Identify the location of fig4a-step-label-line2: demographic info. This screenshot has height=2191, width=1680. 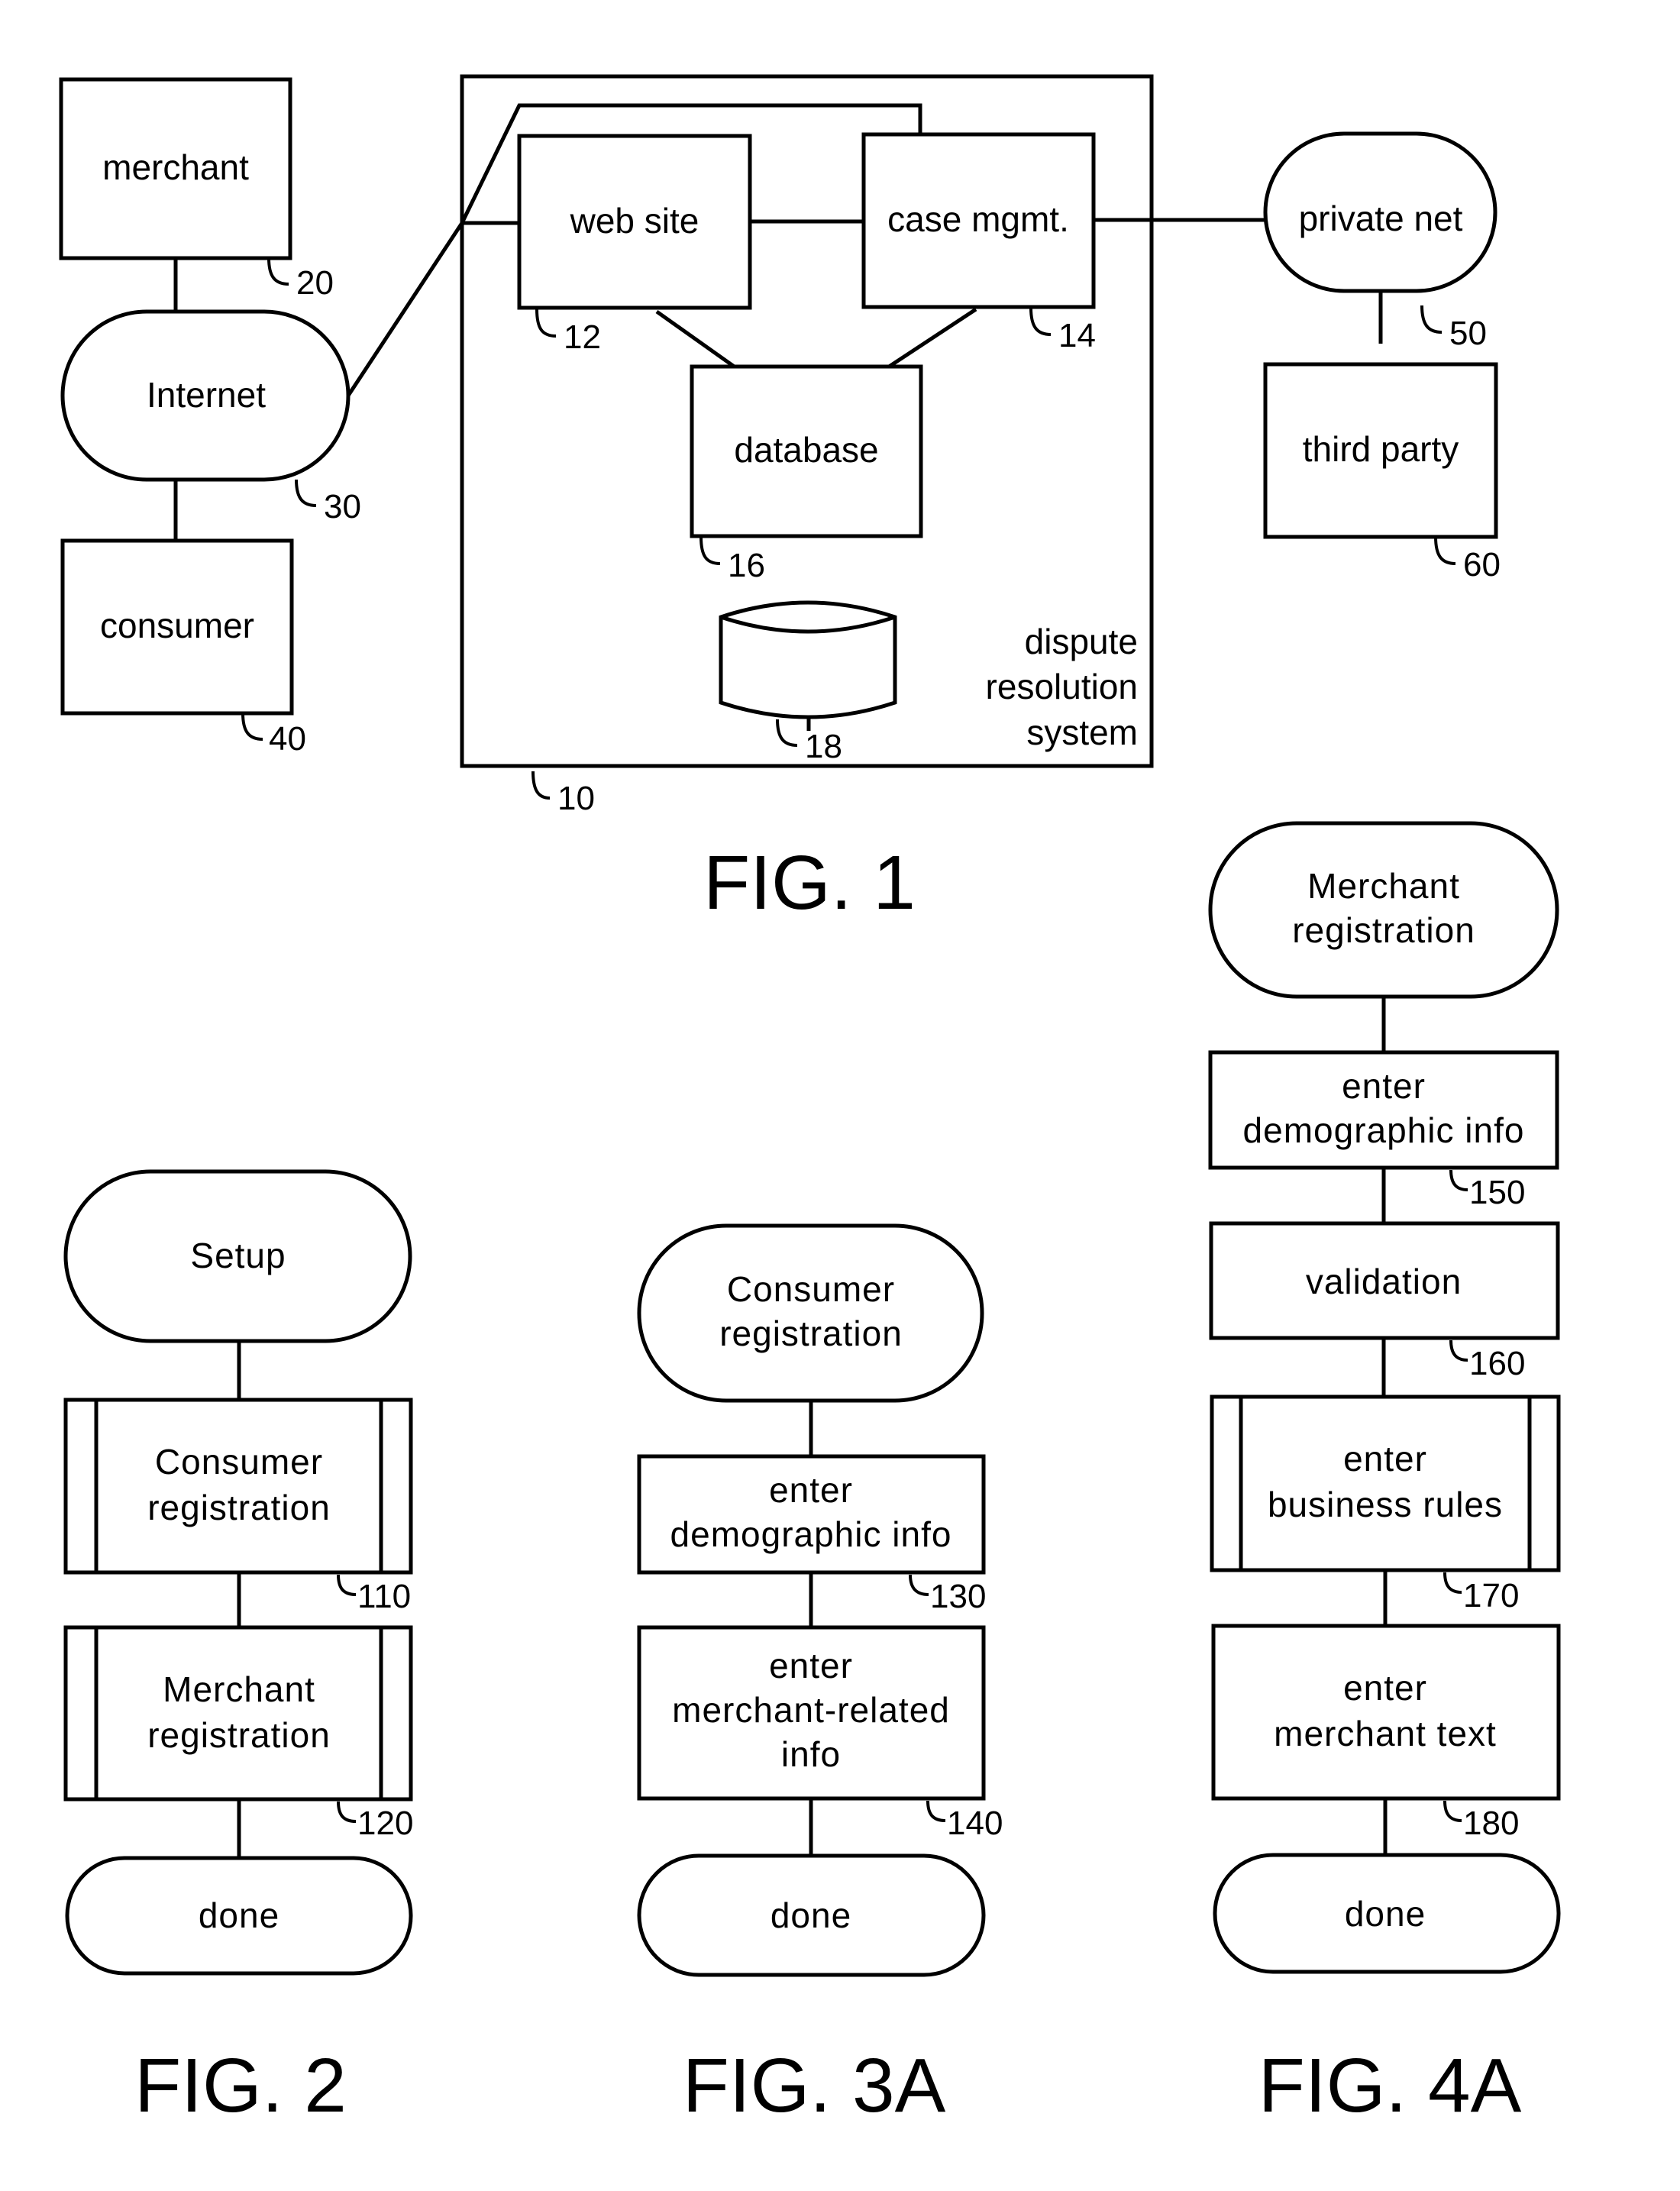
(1384, 1130).